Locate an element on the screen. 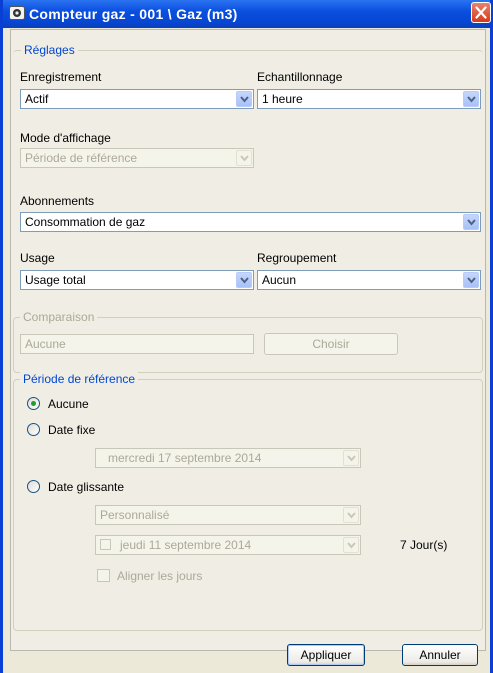 This screenshot has height=673, width=493. radio-selected-dot is located at coordinates (33, 403).